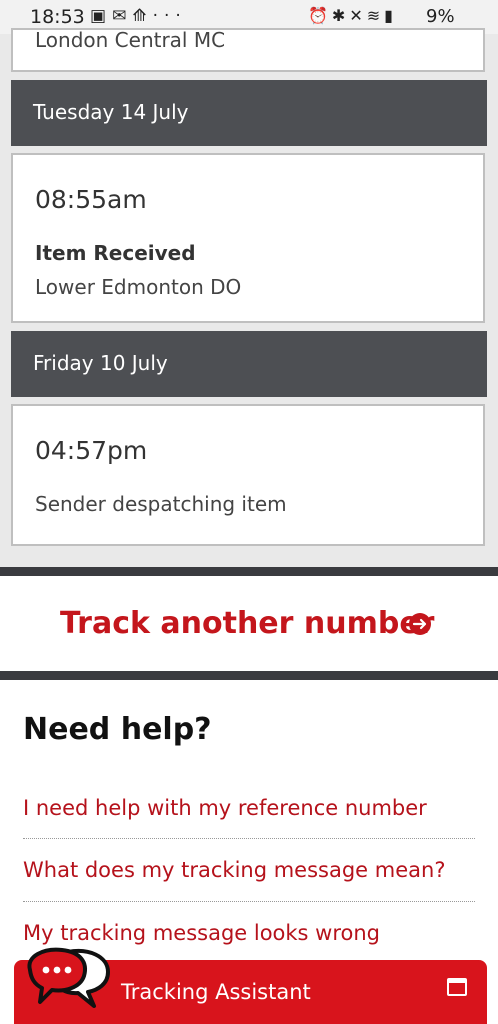 The height and width of the screenshot is (1024, 498). I want to click on mute-icon: ✕, so click(358, 15).